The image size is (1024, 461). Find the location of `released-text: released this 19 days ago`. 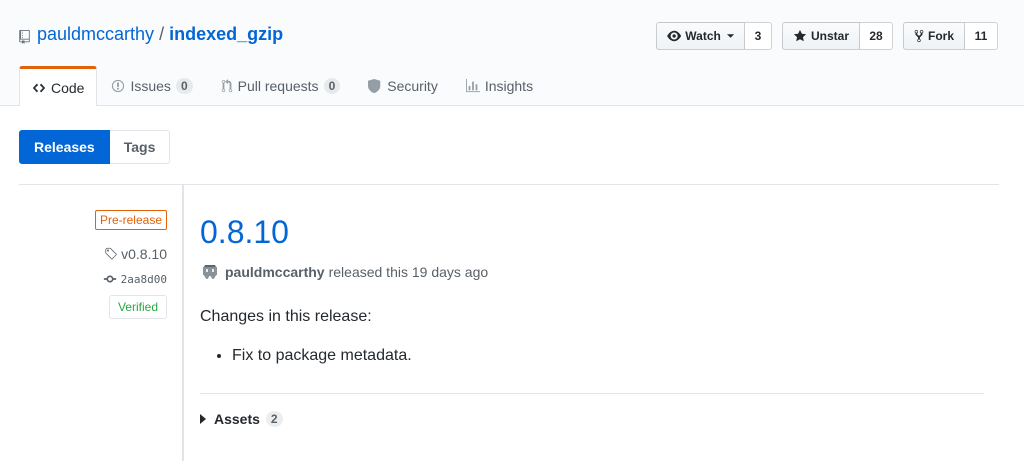

released-text: released this 19 days ago is located at coordinates (408, 272).